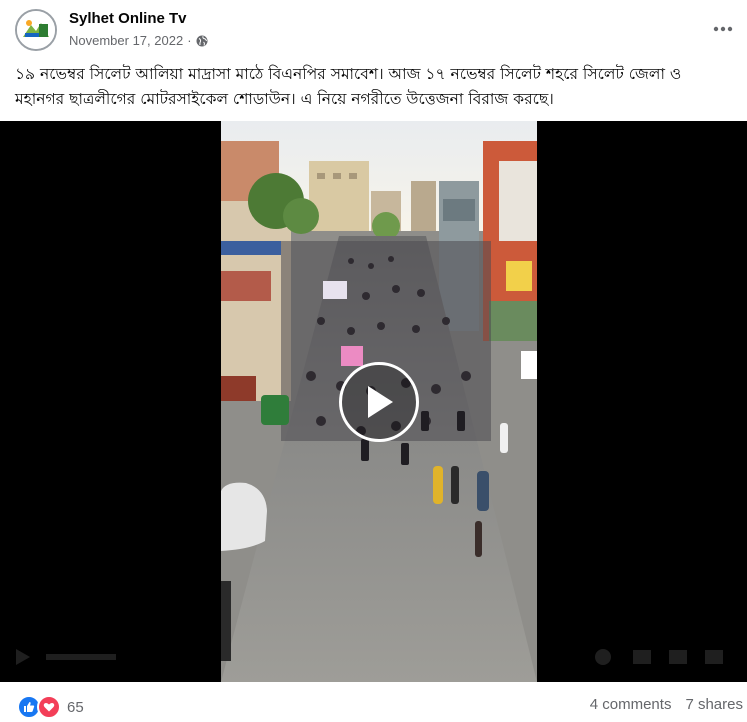 The image size is (747, 722). I want to click on play-button, so click(379, 402).